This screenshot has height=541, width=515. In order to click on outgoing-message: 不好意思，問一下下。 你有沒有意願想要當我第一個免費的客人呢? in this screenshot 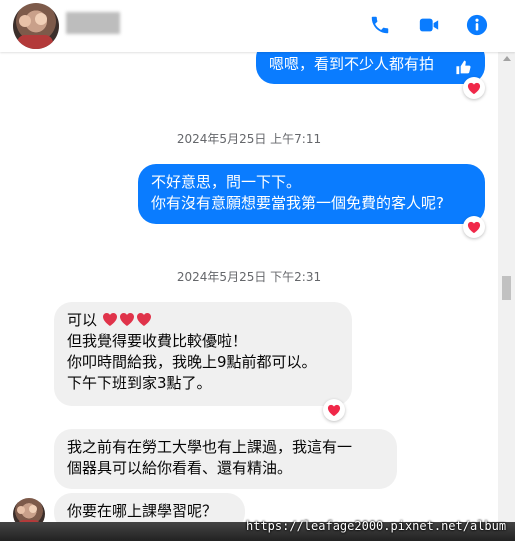, I will do `click(311, 194)`.